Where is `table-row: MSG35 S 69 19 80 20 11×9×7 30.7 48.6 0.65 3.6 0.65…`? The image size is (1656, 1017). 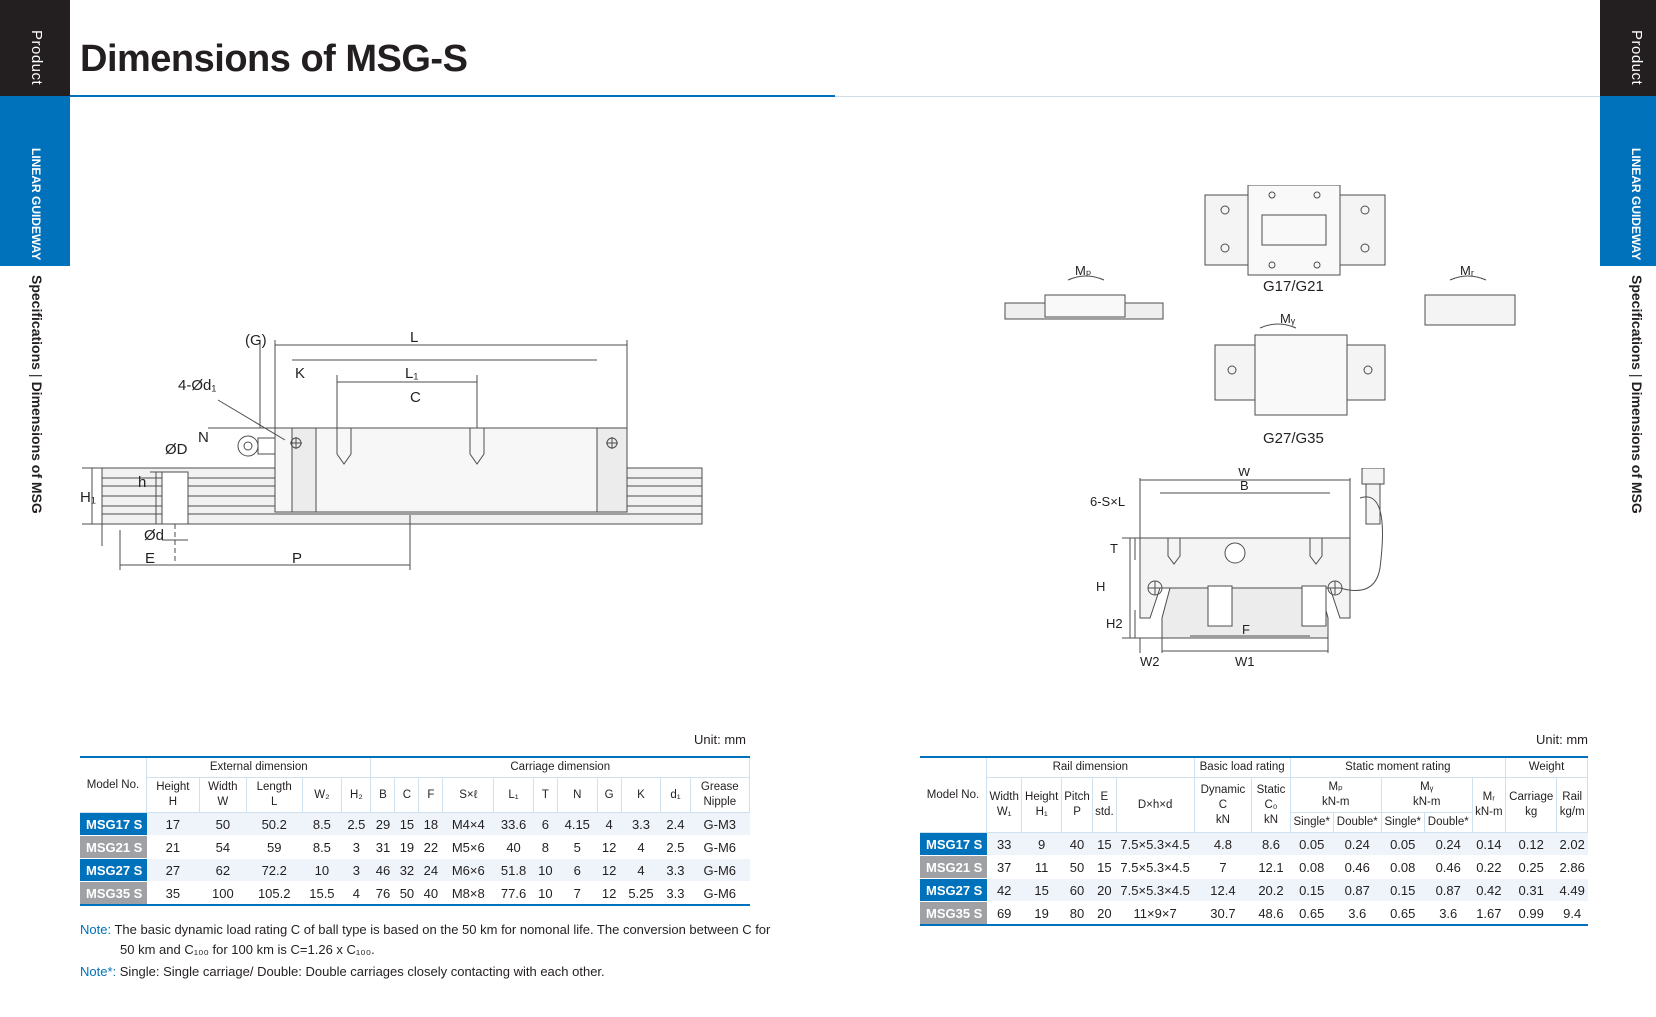 table-row: MSG35 S 69 19 80 20 11×9×7 30.7 48.6 0.65 3.6 0.65… is located at coordinates (1254, 913).